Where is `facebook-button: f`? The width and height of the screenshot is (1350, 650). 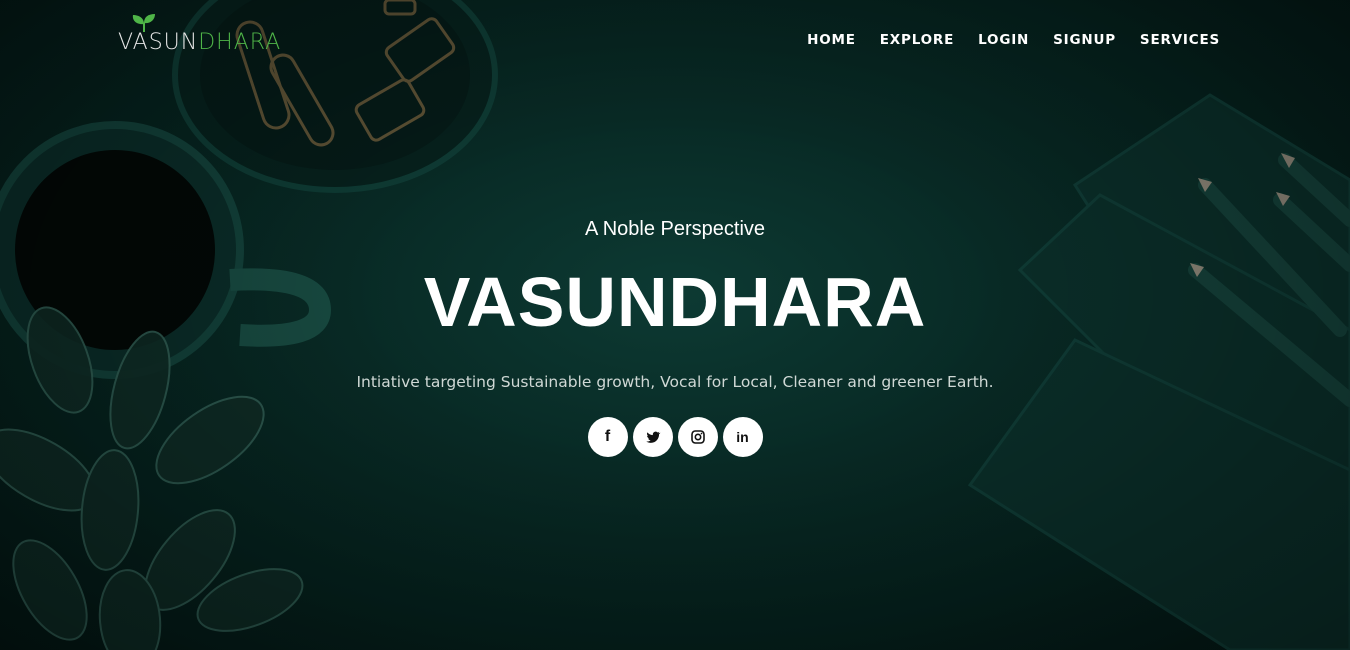 facebook-button: f is located at coordinates (607, 437).